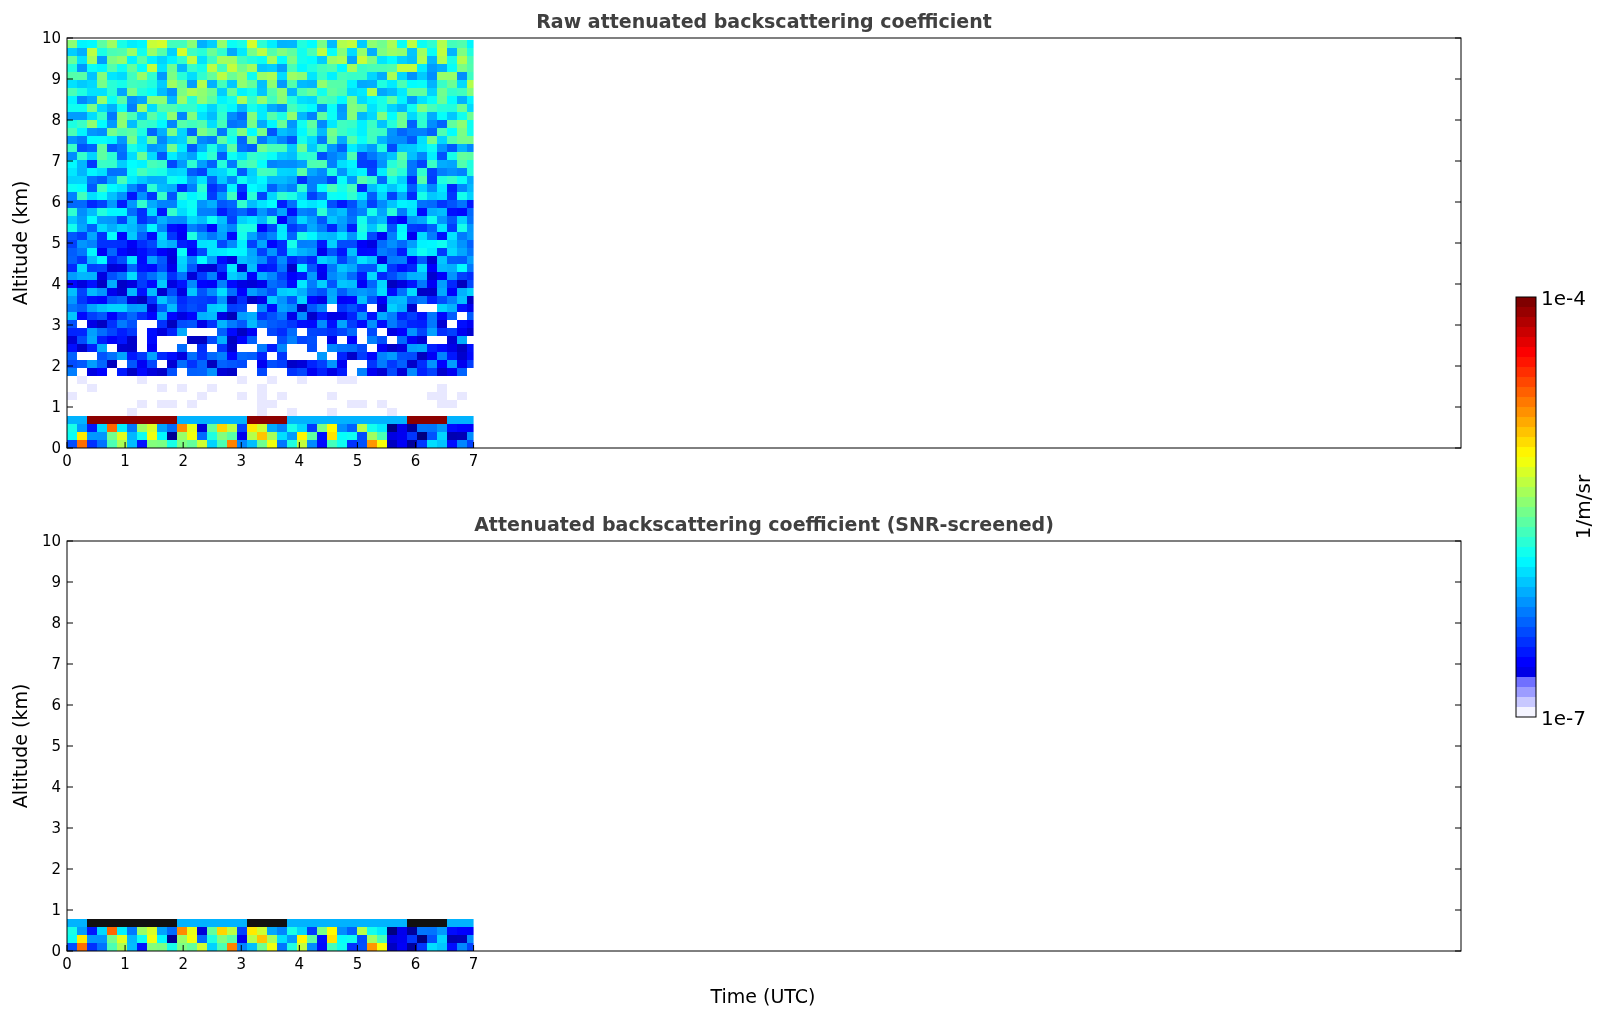  Describe the element at coordinates (764, 524) in the screenshot. I see `plot-title: Attenuated backscattering coefficient (SNR-screened)` at that location.